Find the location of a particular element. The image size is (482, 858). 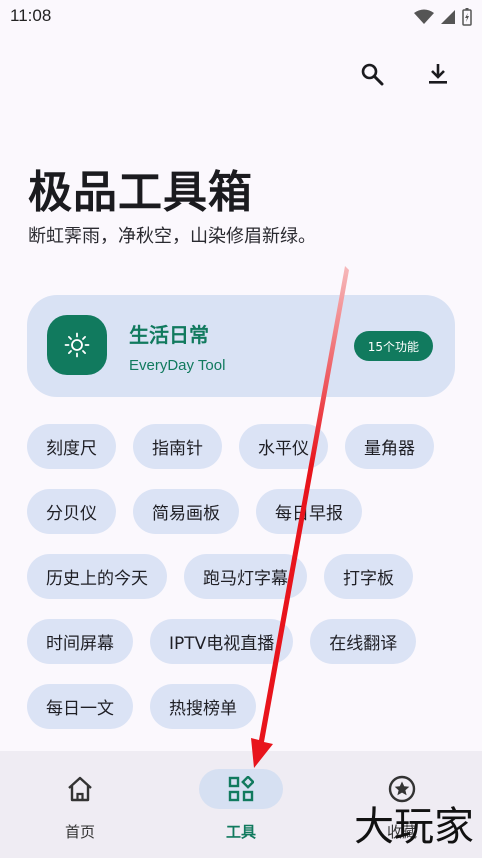

status-icons is located at coordinates (443, 17).